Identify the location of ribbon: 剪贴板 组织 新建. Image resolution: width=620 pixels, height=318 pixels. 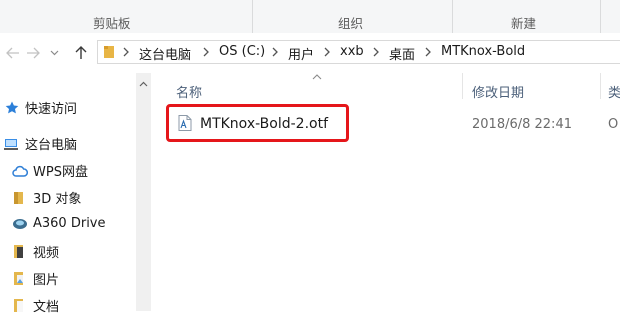
(310, 17).